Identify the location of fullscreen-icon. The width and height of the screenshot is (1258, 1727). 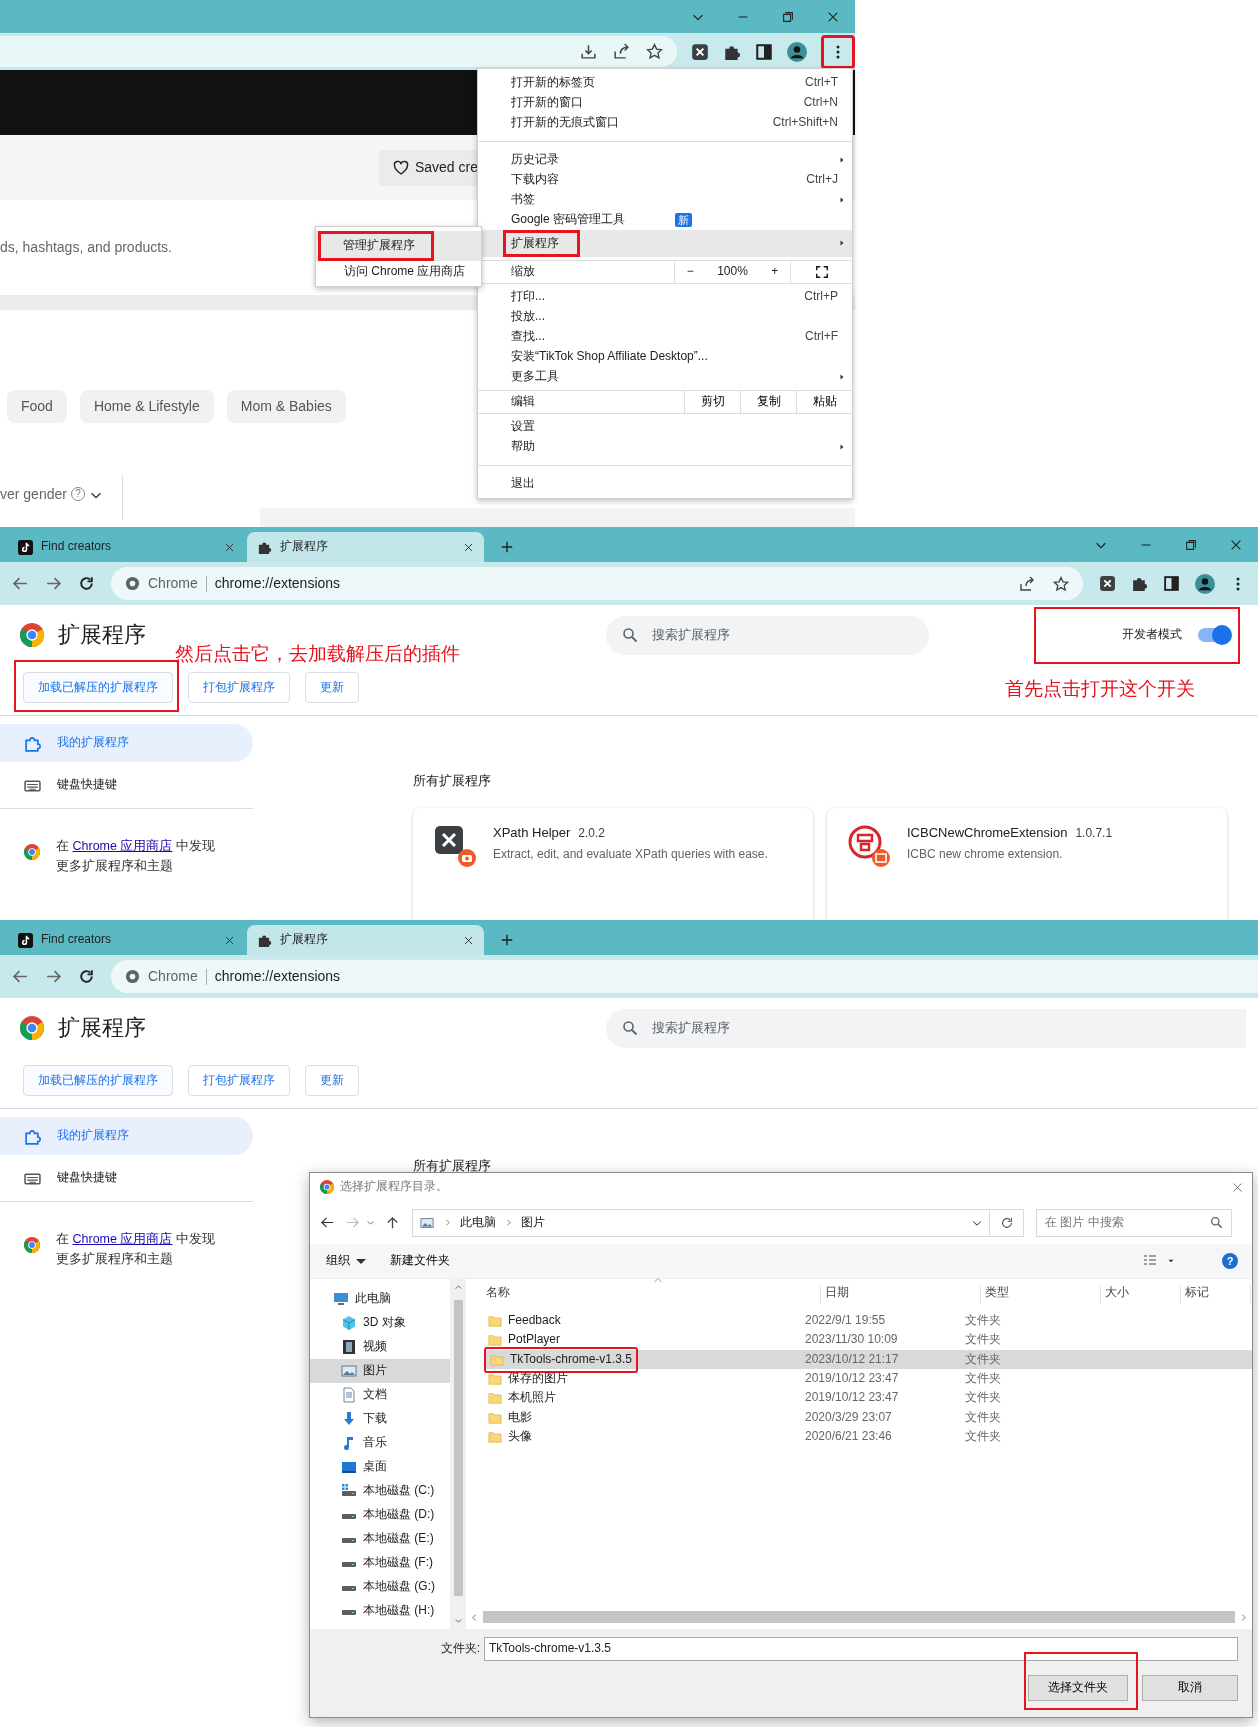
(821, 272).